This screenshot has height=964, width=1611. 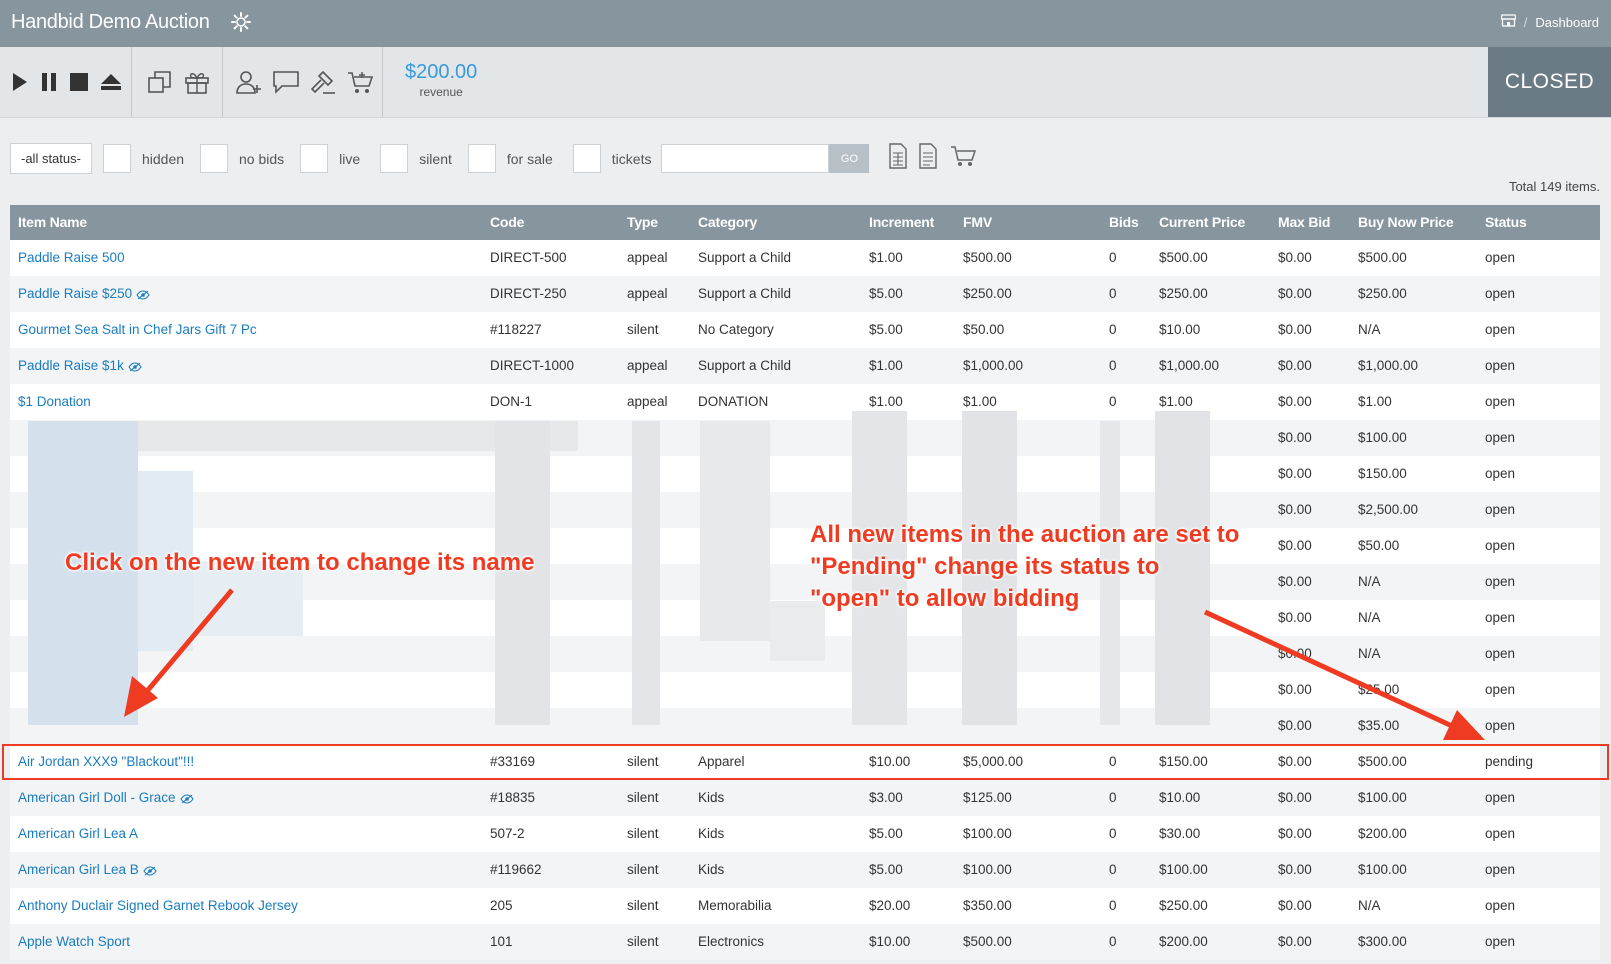 I want to click on annotation-arrows, so click(x=804, y=664).